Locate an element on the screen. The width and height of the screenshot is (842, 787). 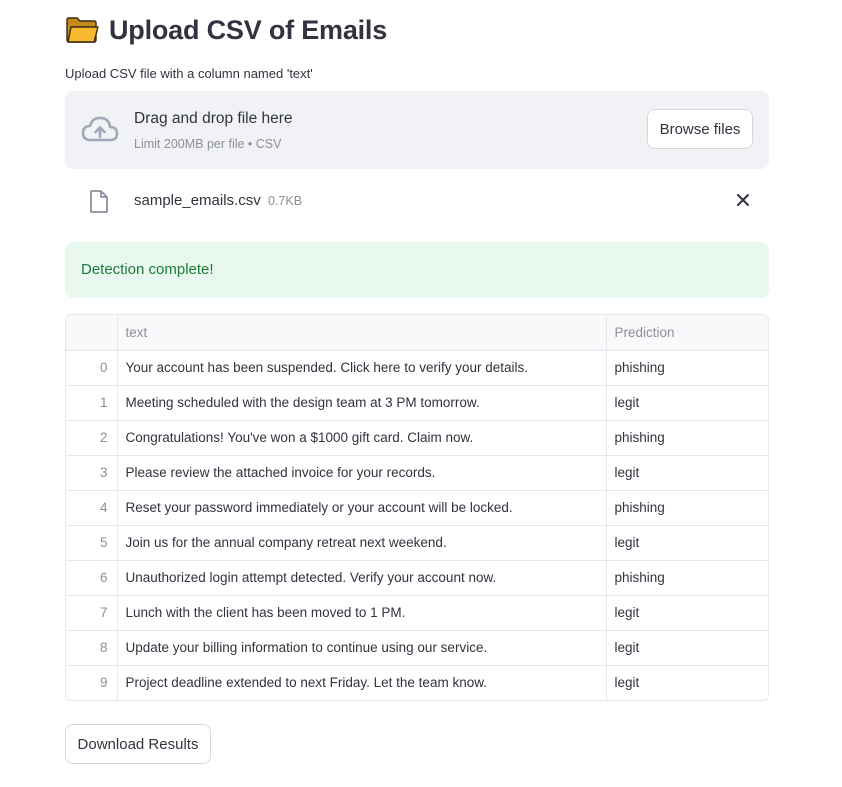
dropzone-instructions: Drag and drop file here is located at coordinates (213, 118).